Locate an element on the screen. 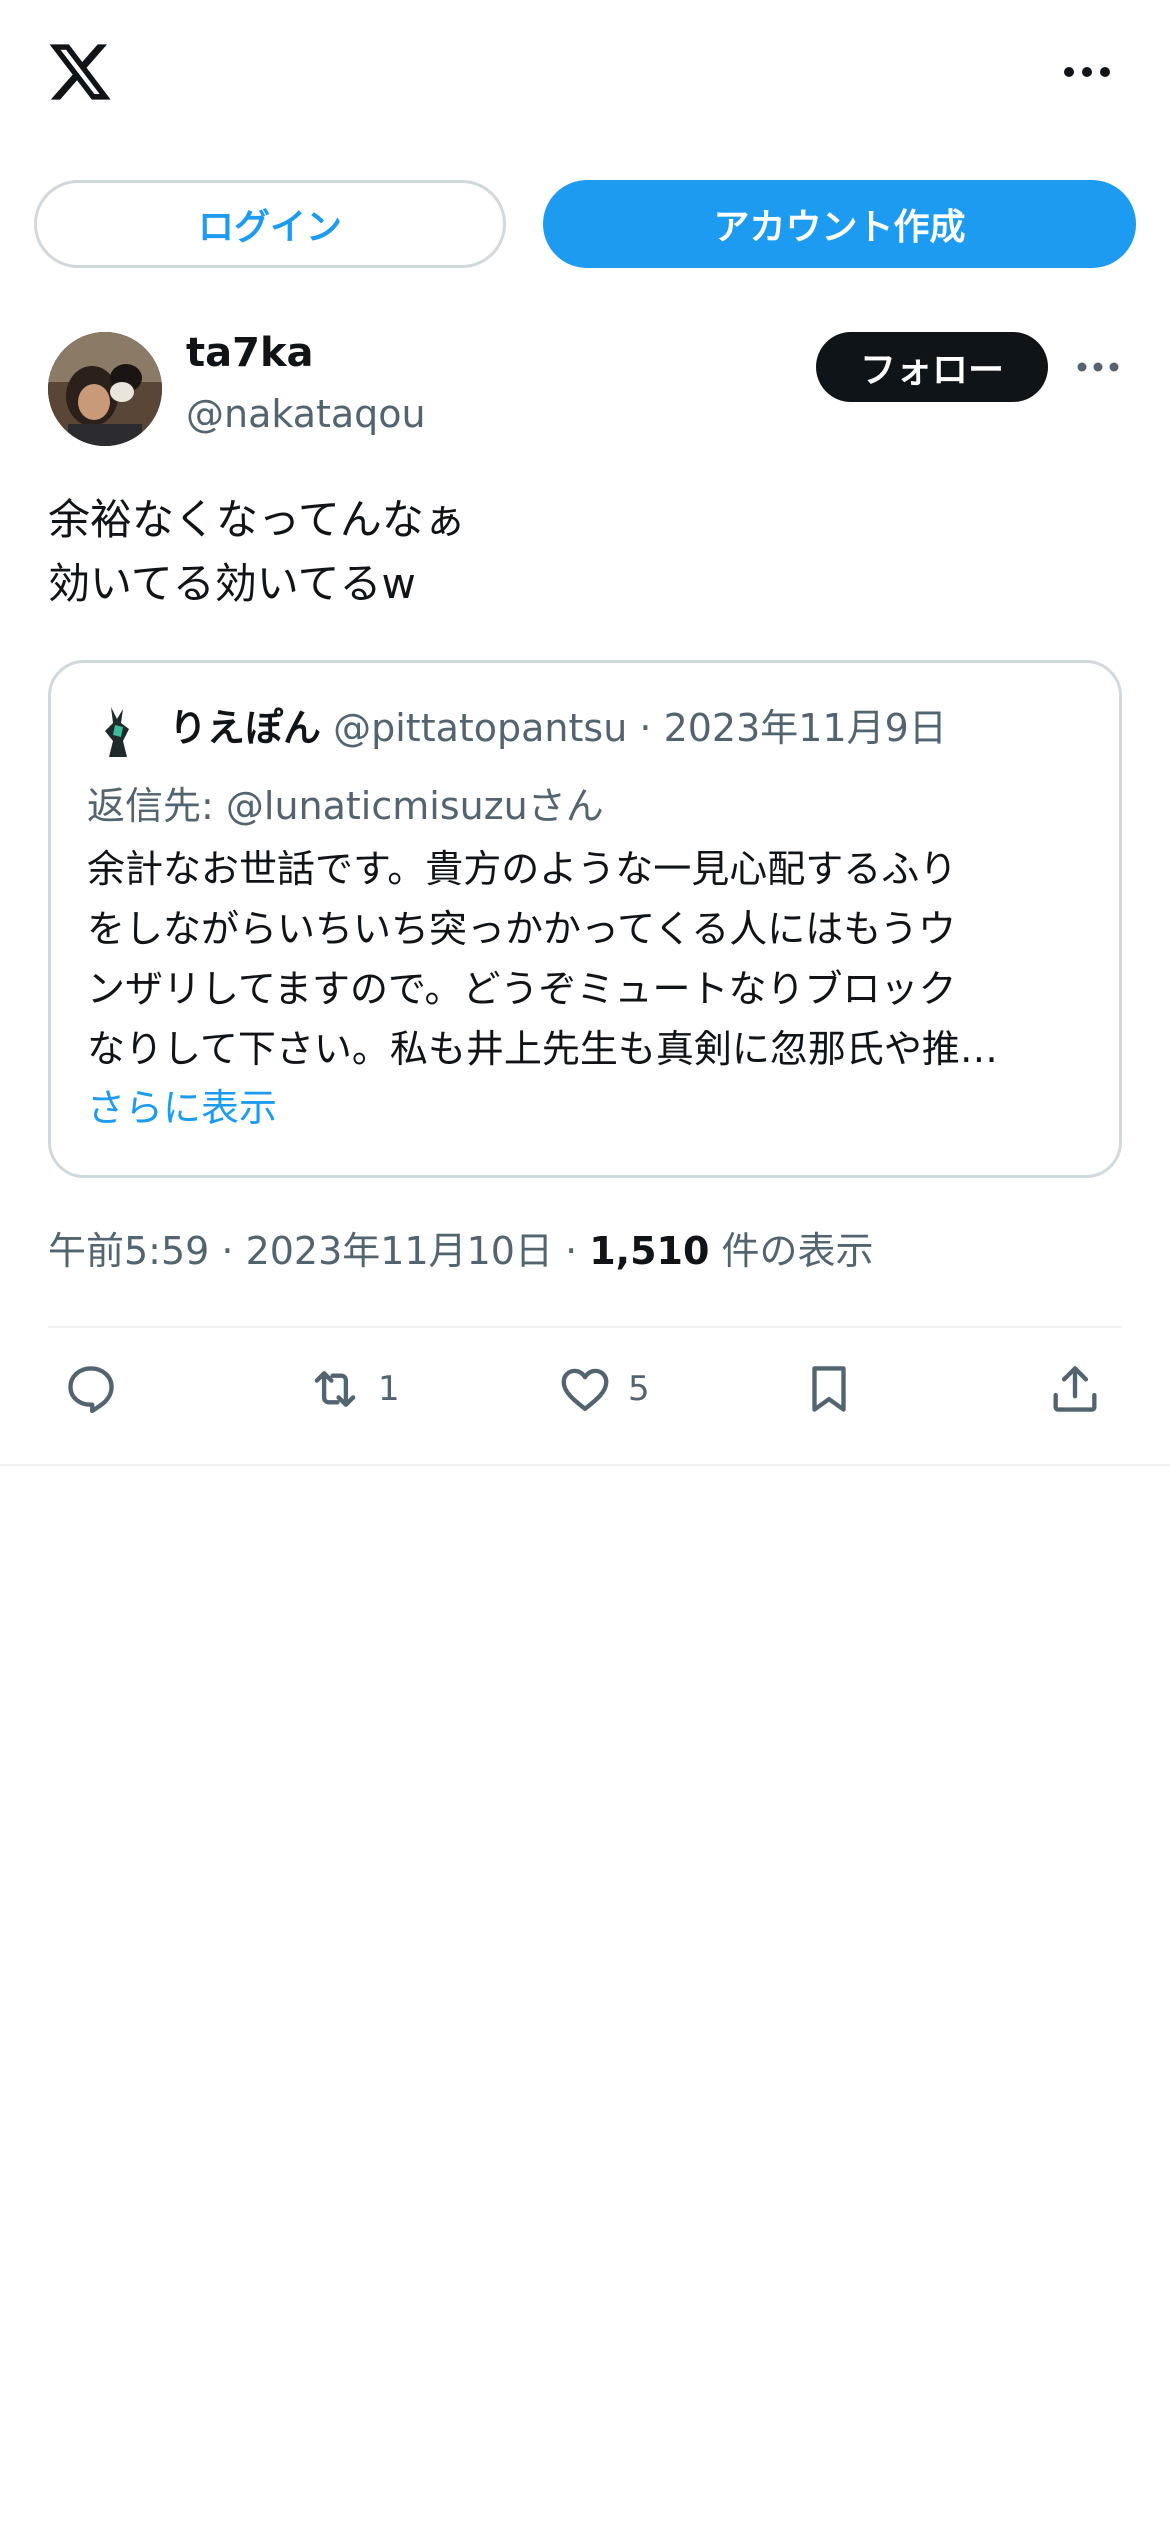 This screenshot has width=1170, height=2532. bookmark-icon is located at coordinates (829, 1389).